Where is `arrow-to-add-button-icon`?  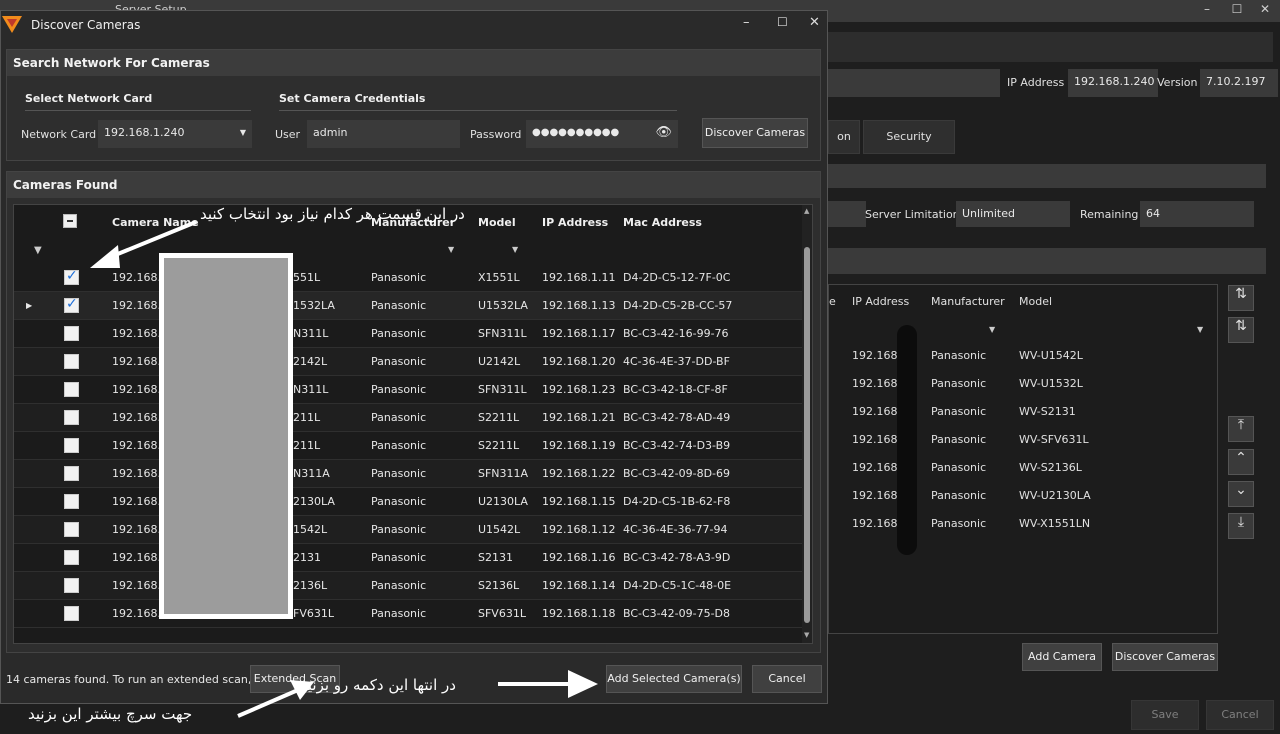 arrow-to-add-button-icon is located at coordinates (548, 684).